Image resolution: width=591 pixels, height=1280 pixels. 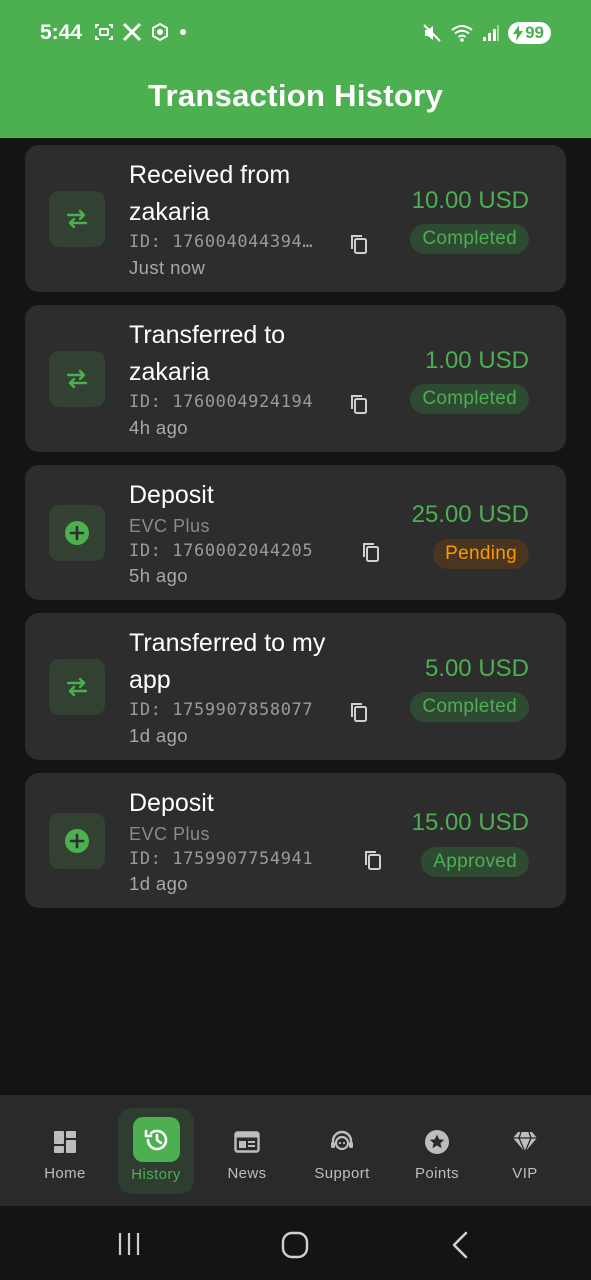 I want to click on app-logo-icon, so click(x=160, y=32).